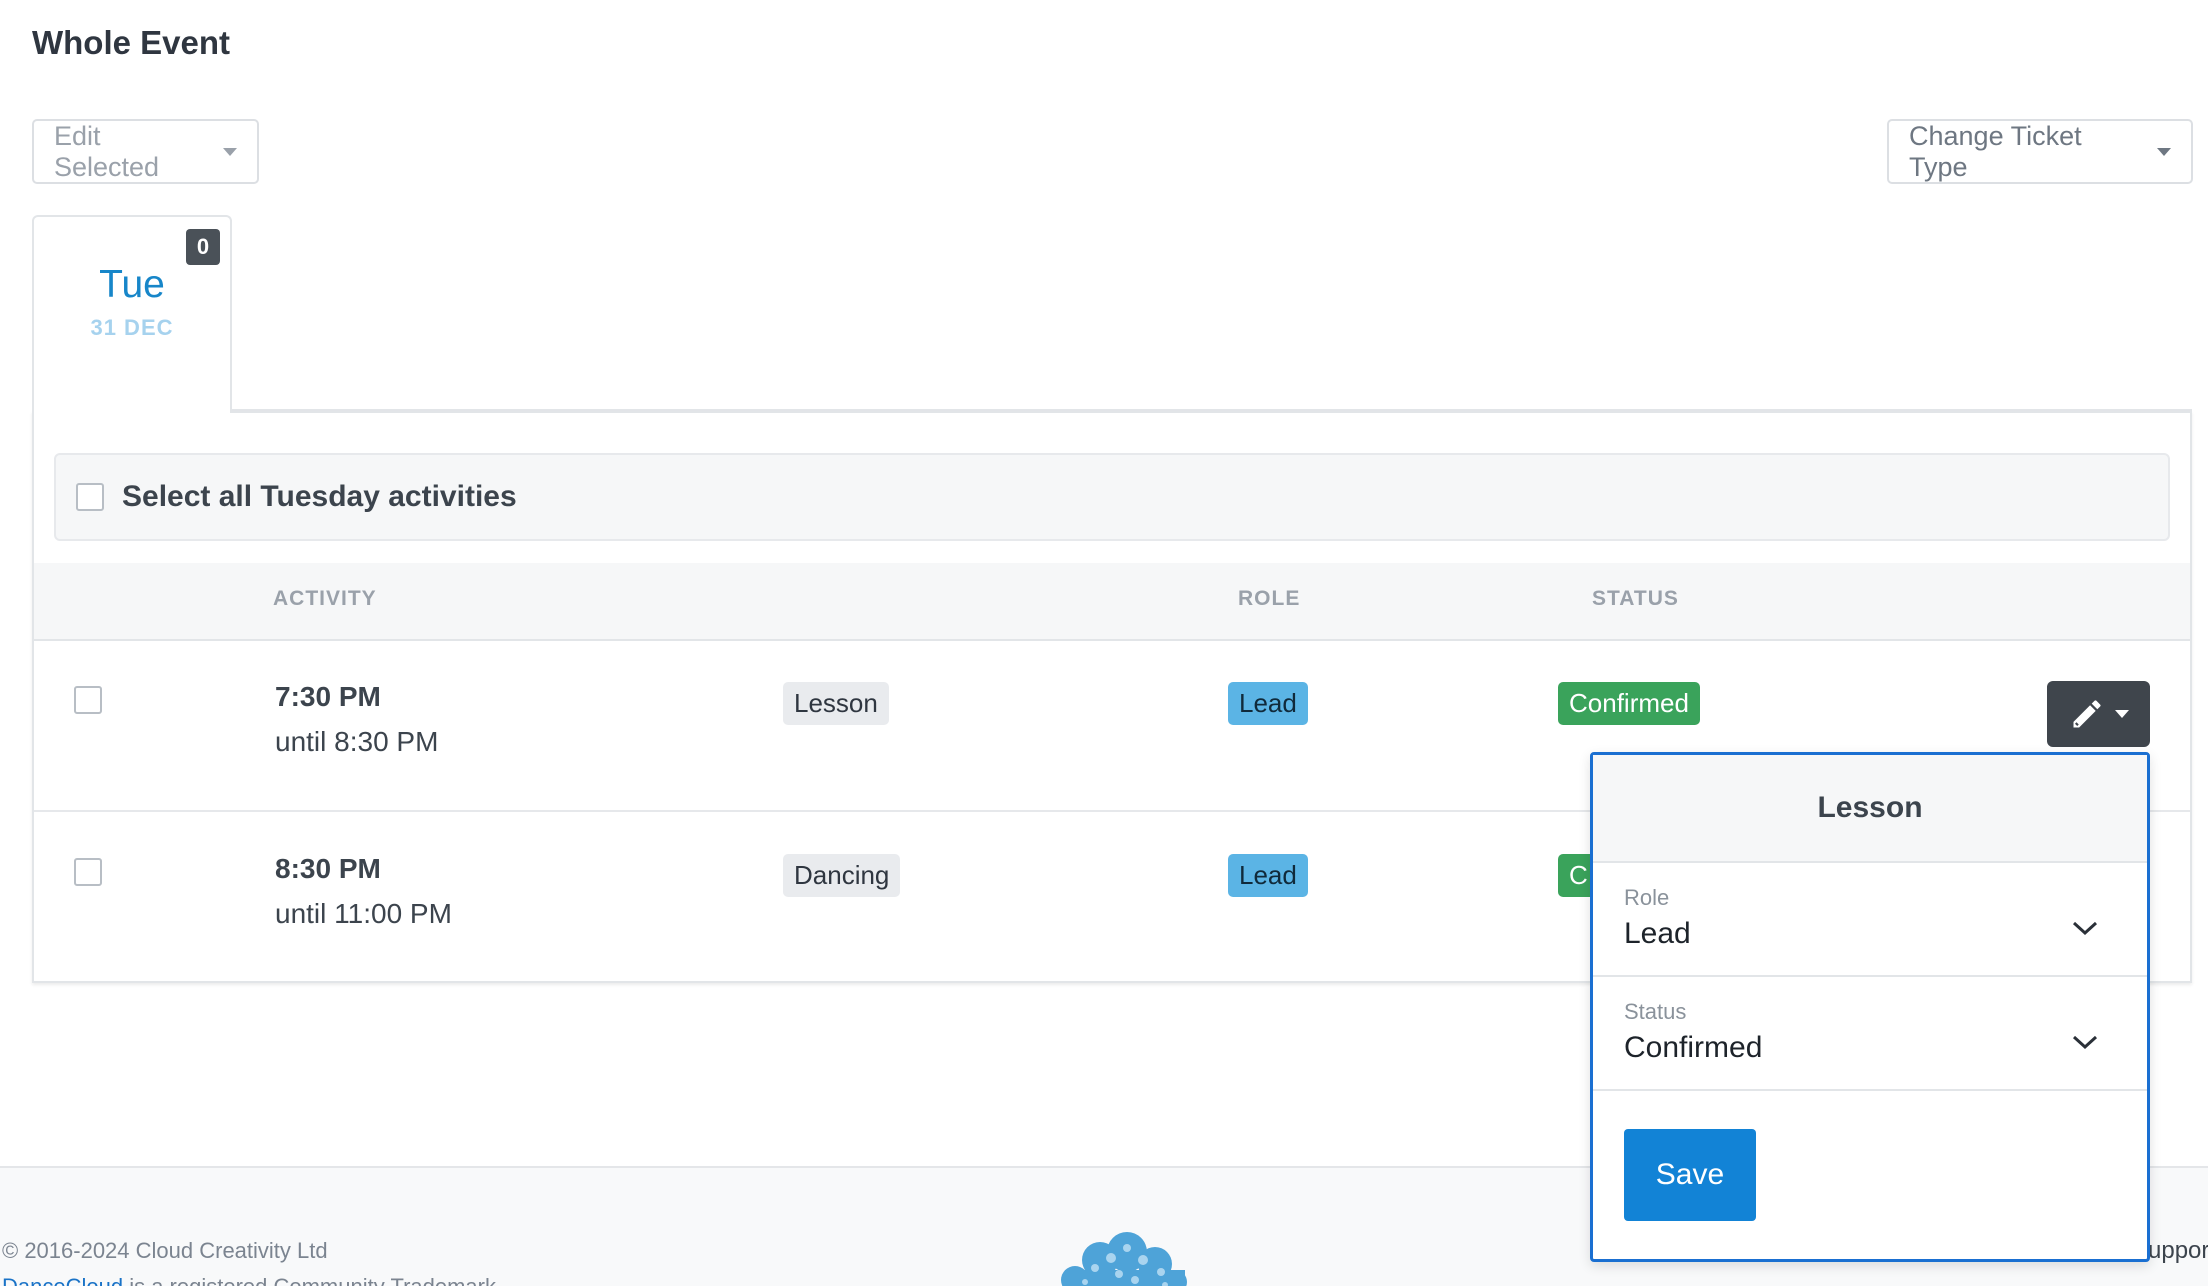 The width and height of the screenshot is (2208, 1286). Describe the element at coordinates (1655, 1011) in the screenshot. I see `status-field-label: Status` at that location.